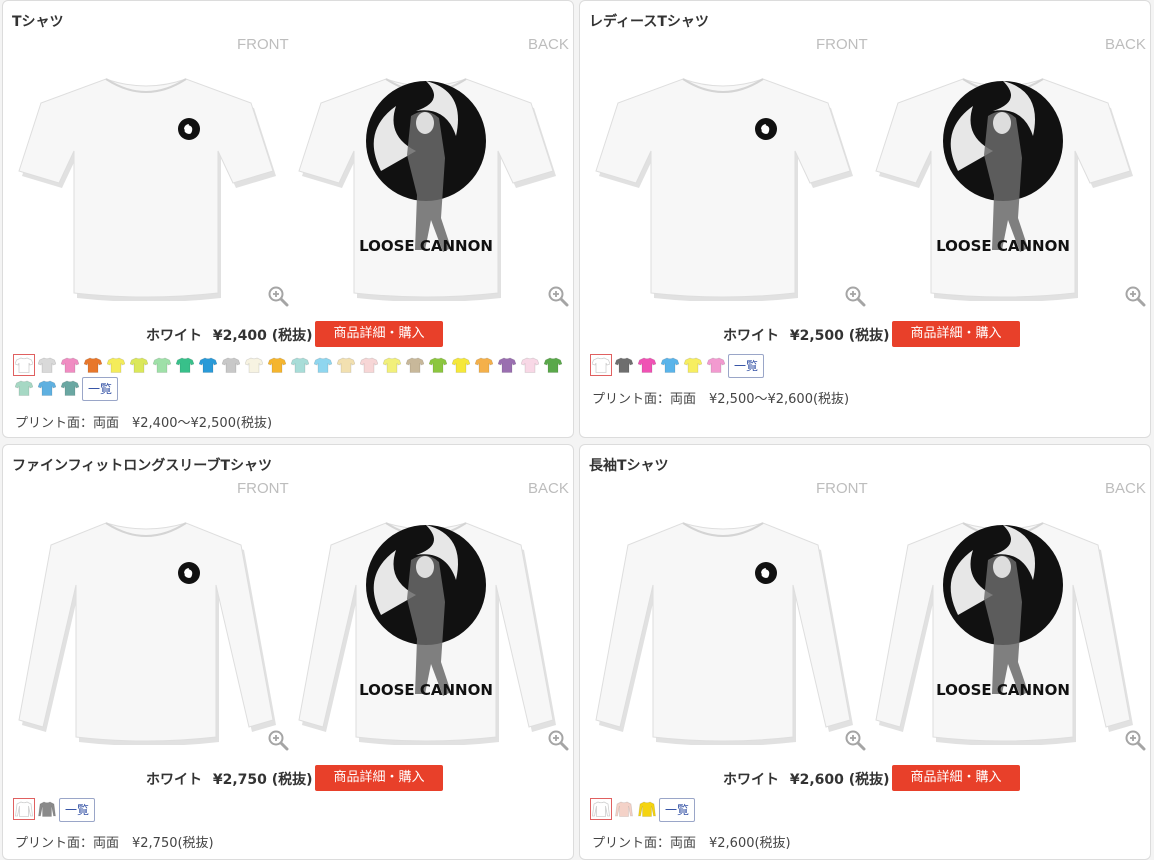 The width and height of the screenshot is (1154, 860). Describe the element at coordinates (229, 335) in the screenshot. I see `price-text: ホワイト ¥2,400 (税抜)` at that location.